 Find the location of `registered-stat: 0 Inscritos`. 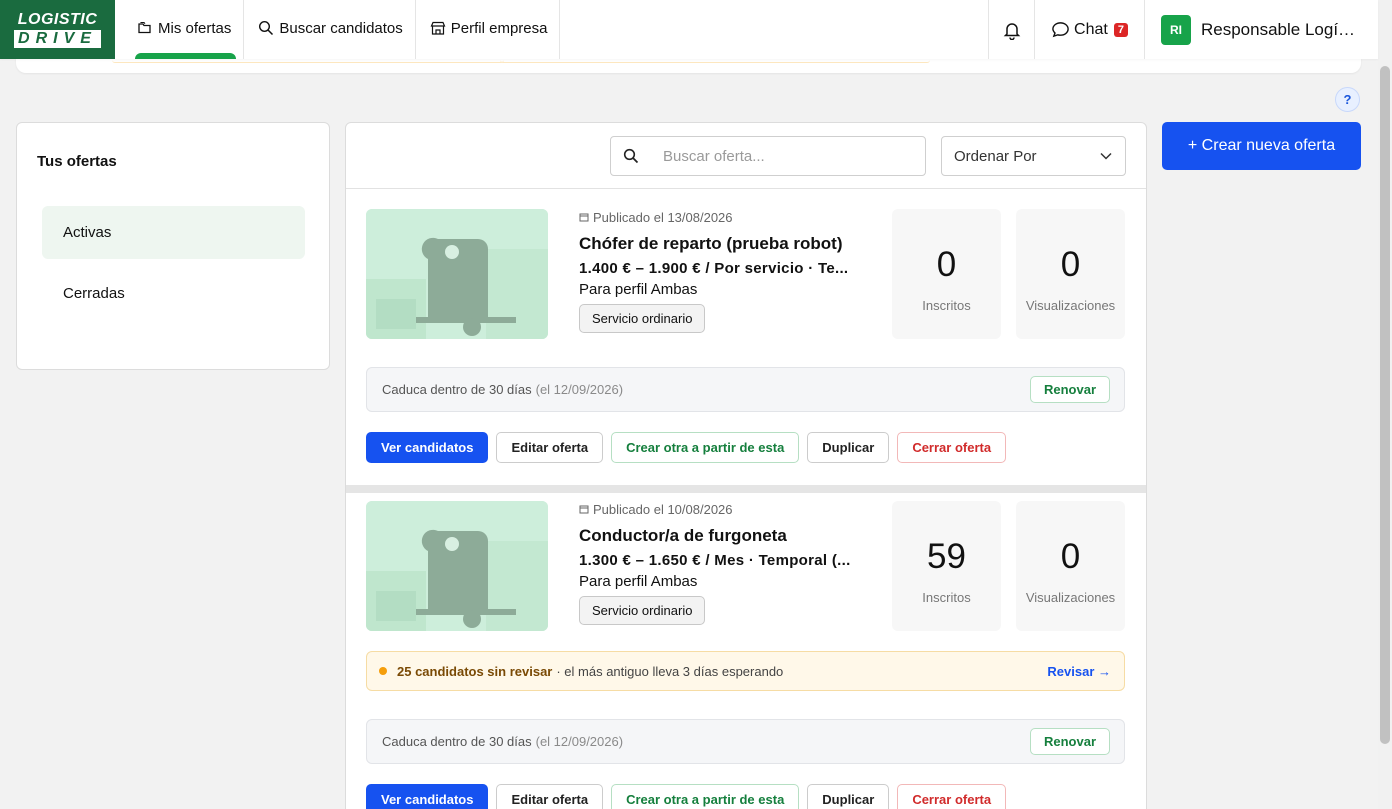

registered-stat: 0 Inscritos is located at coordinates (946, 274).